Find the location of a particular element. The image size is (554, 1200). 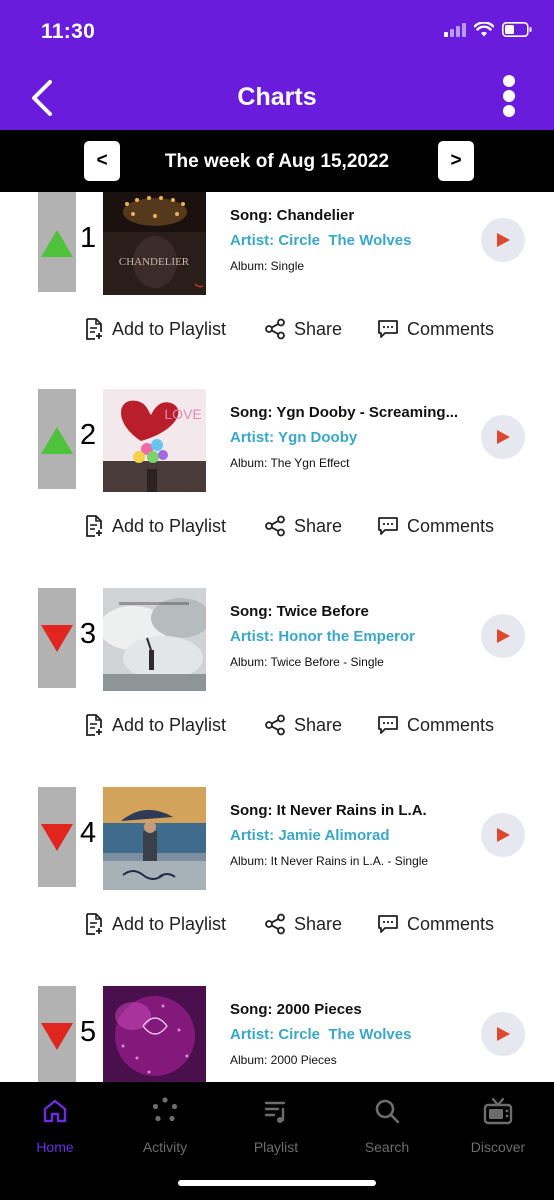

song-title: Song: Twice Before is located at coordinates (299, 611).